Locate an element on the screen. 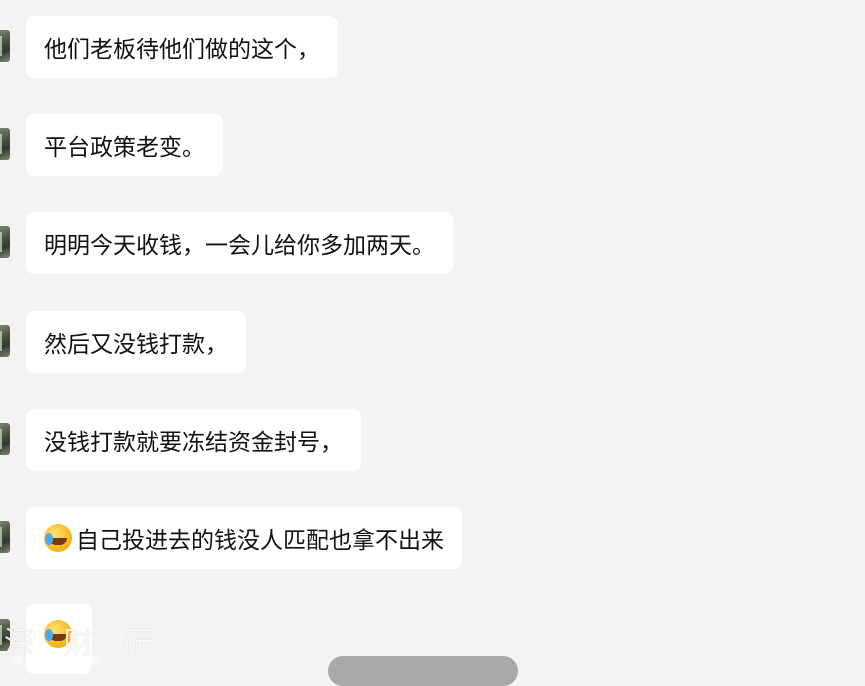  message-bubble: 平台政策老变。 is located at coordinates (124, 145).